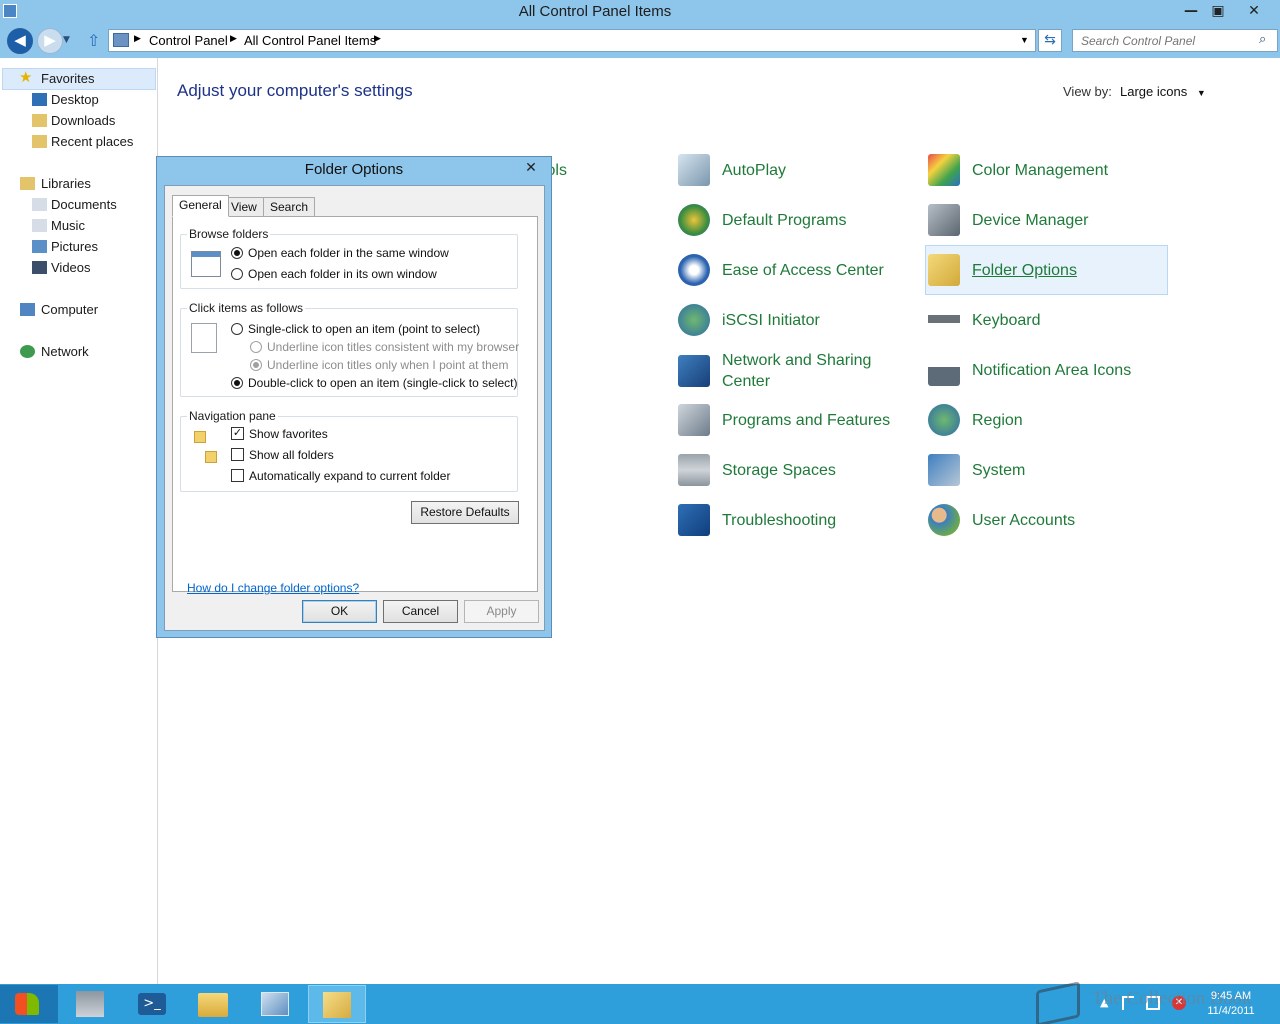 Image resolution: width=1280 pixels, height=1024 pixels. What do you see at coordinates (694, 420) in the screenshot?
I see `programs-features-icon` at bounding box center [694, 420].